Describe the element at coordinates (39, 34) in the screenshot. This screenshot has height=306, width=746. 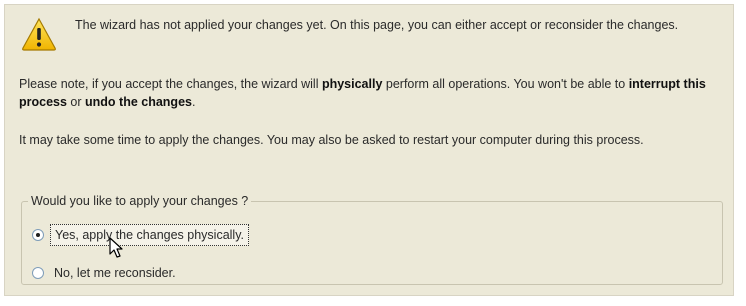
I see `warning-icon` at that location.